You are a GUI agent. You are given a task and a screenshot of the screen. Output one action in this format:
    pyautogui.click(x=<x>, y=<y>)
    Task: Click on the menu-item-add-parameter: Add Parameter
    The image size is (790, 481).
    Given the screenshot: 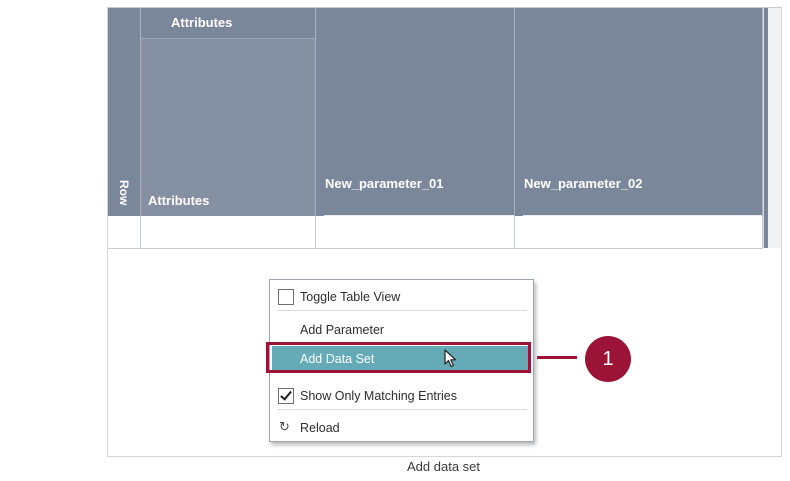 What is the action you would take?
    pyautogui.click(x=401, y=329)
    